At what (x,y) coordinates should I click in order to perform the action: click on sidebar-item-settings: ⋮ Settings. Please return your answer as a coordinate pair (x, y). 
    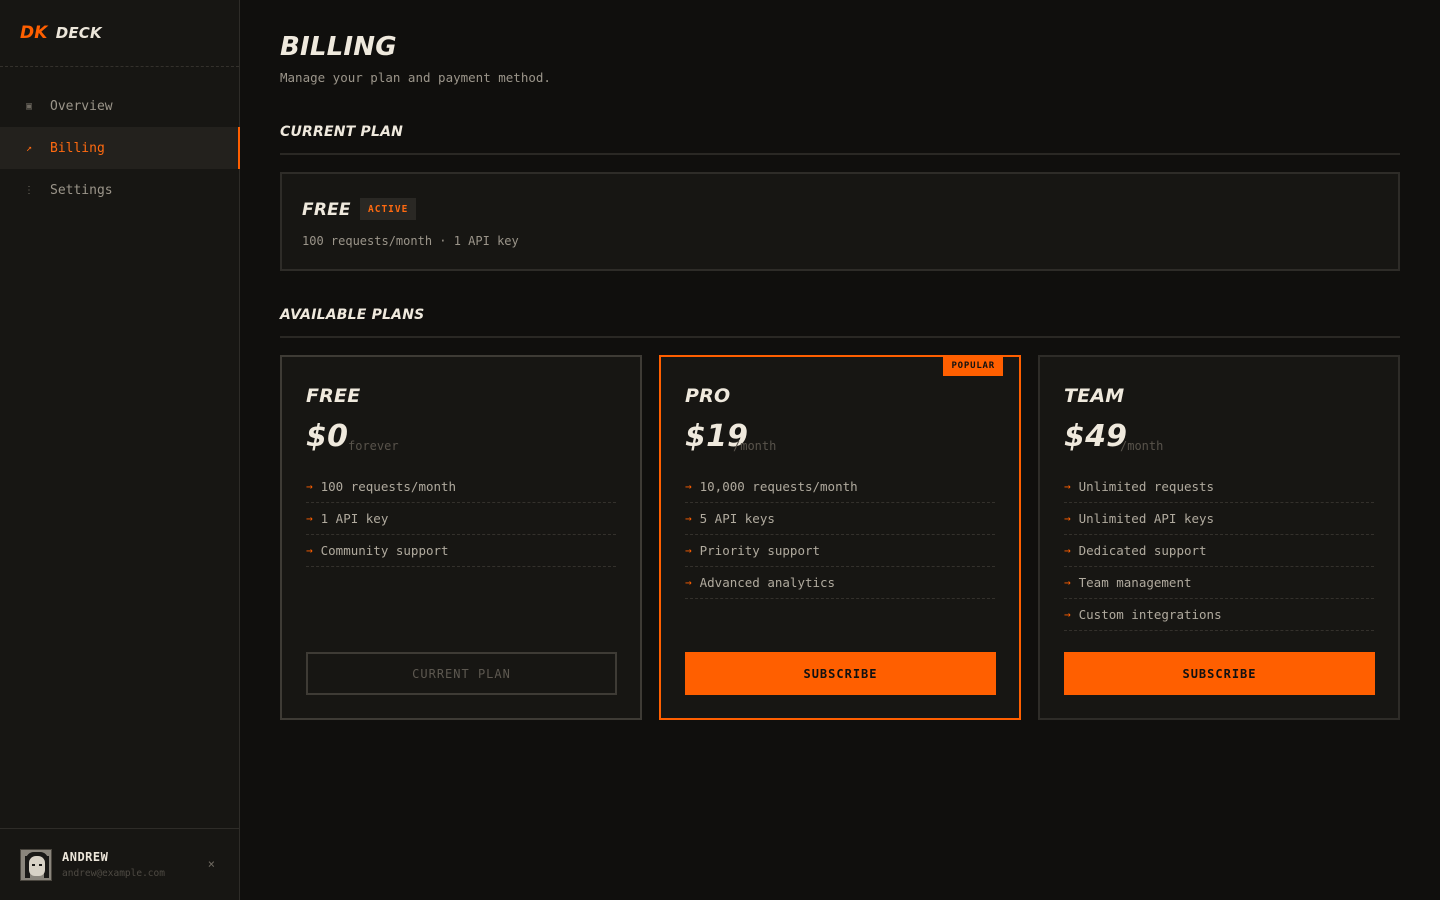
    Looking at the image, I should click on (119, 190).